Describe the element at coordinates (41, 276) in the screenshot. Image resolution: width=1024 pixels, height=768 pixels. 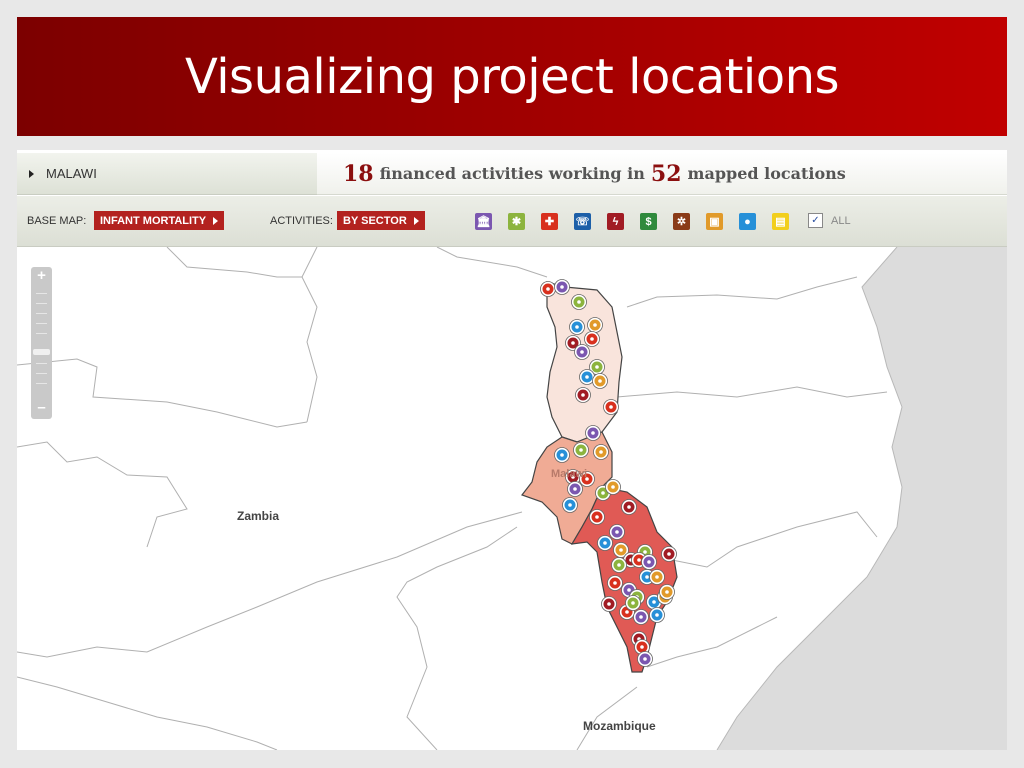
I see `zoom-in-button: +` at that location.